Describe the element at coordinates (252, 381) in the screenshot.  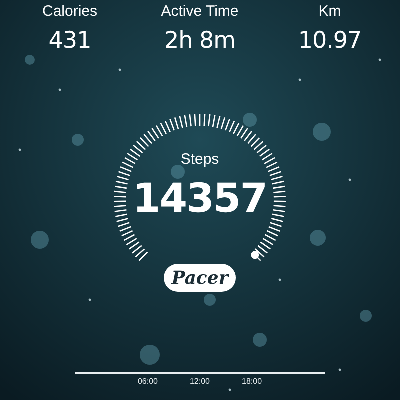
I see `time-label: 18:00` at that location.